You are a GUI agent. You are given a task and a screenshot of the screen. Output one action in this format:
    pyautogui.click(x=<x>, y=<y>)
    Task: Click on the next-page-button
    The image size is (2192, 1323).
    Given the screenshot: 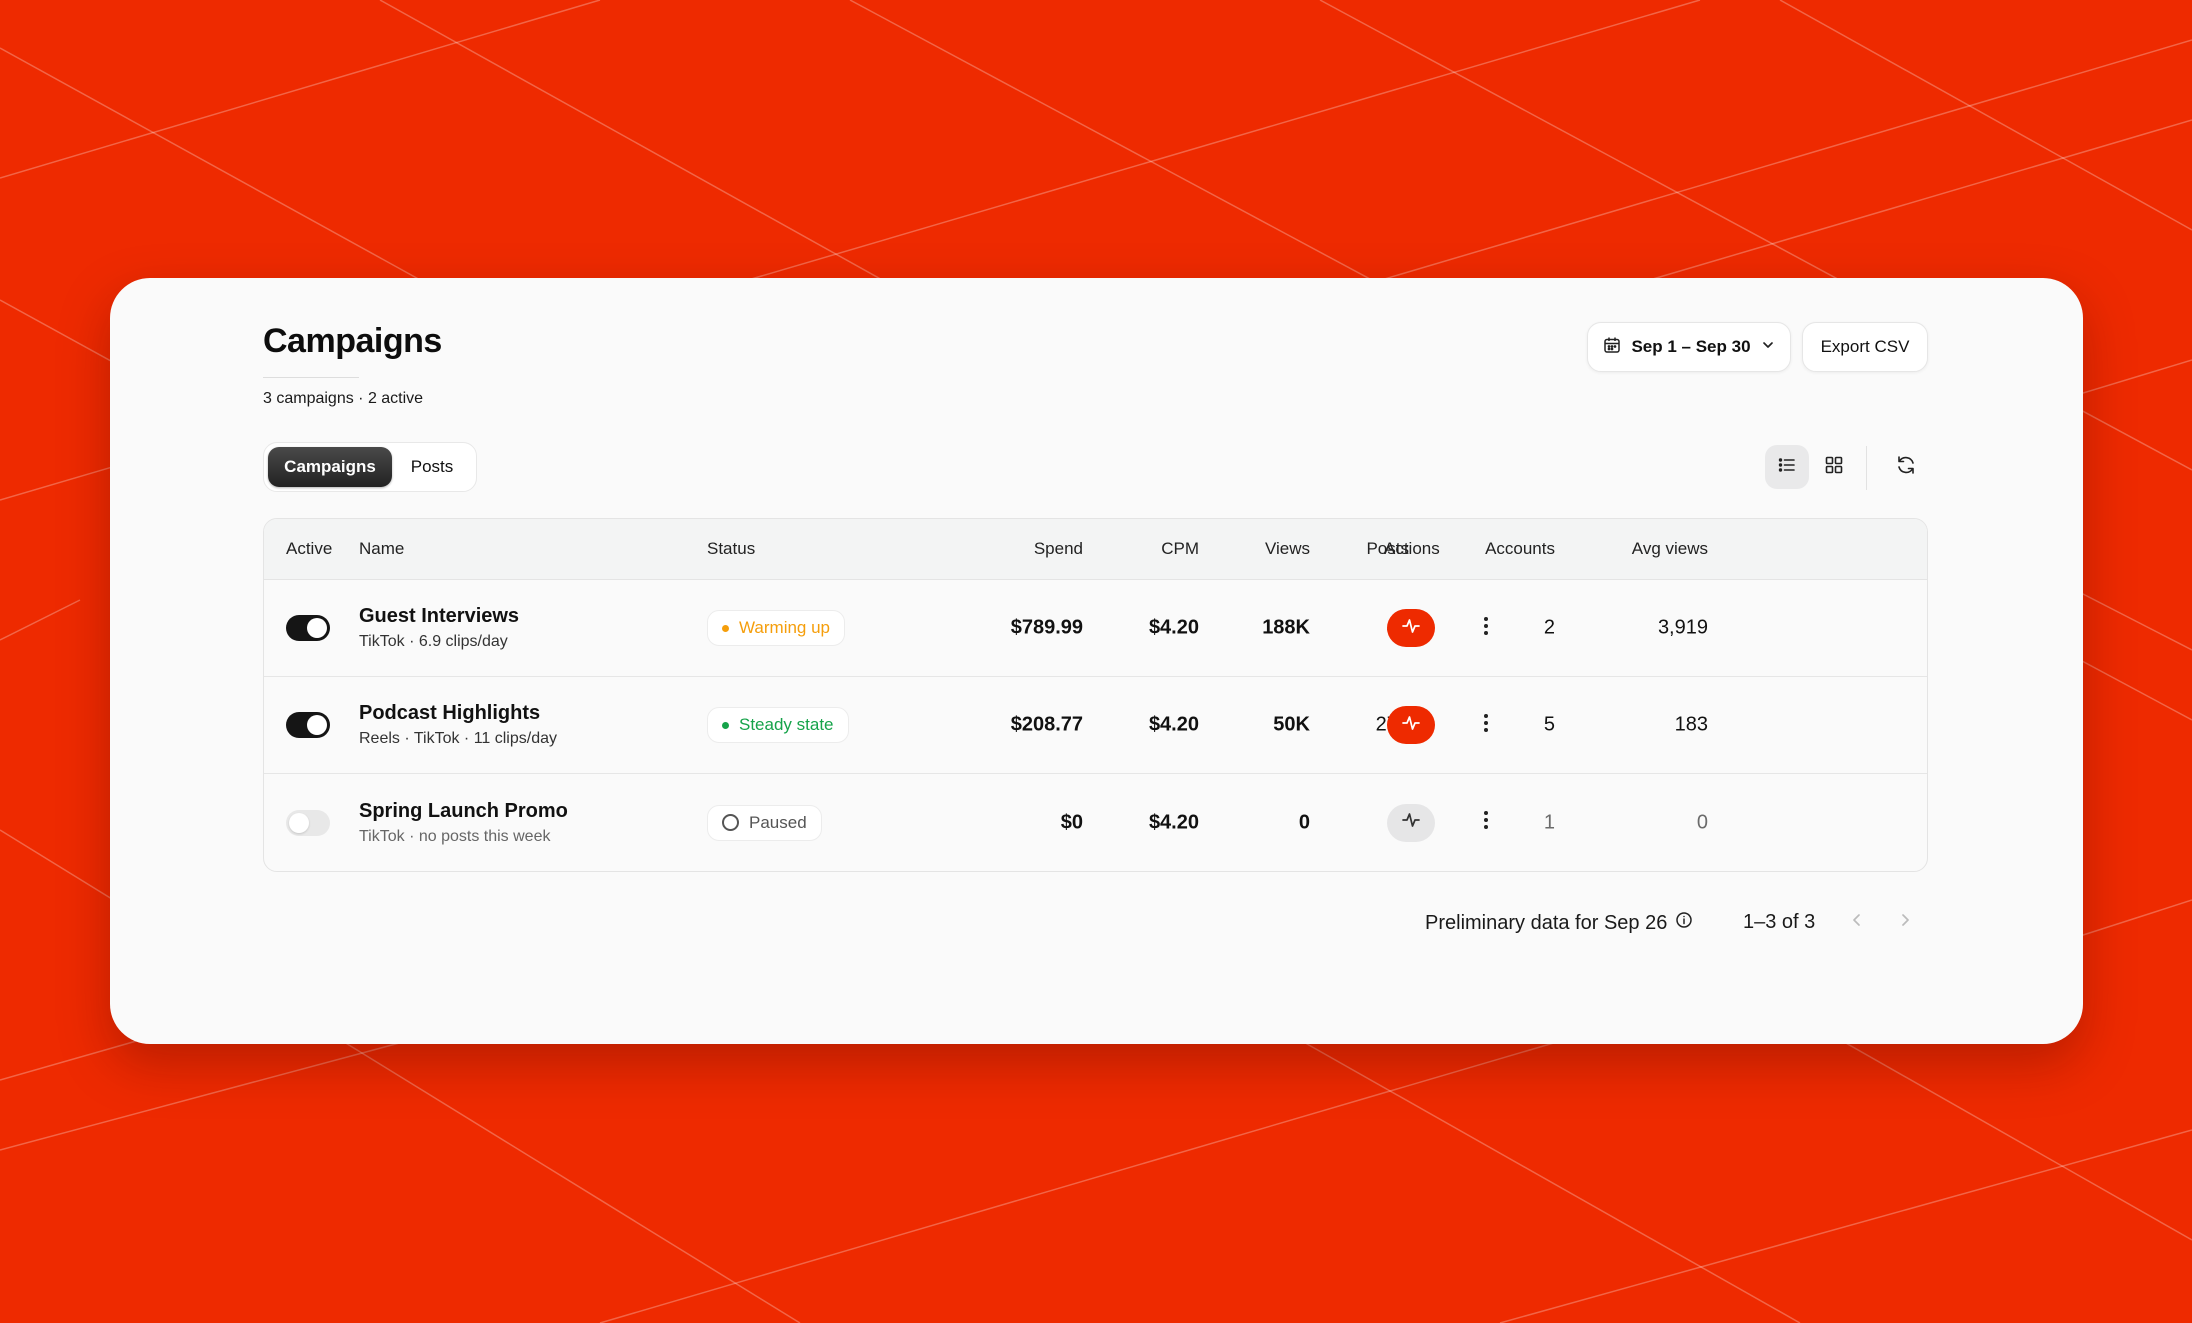 What is the action you would take?
    pyautogui.click(x=1905, y=922)
    